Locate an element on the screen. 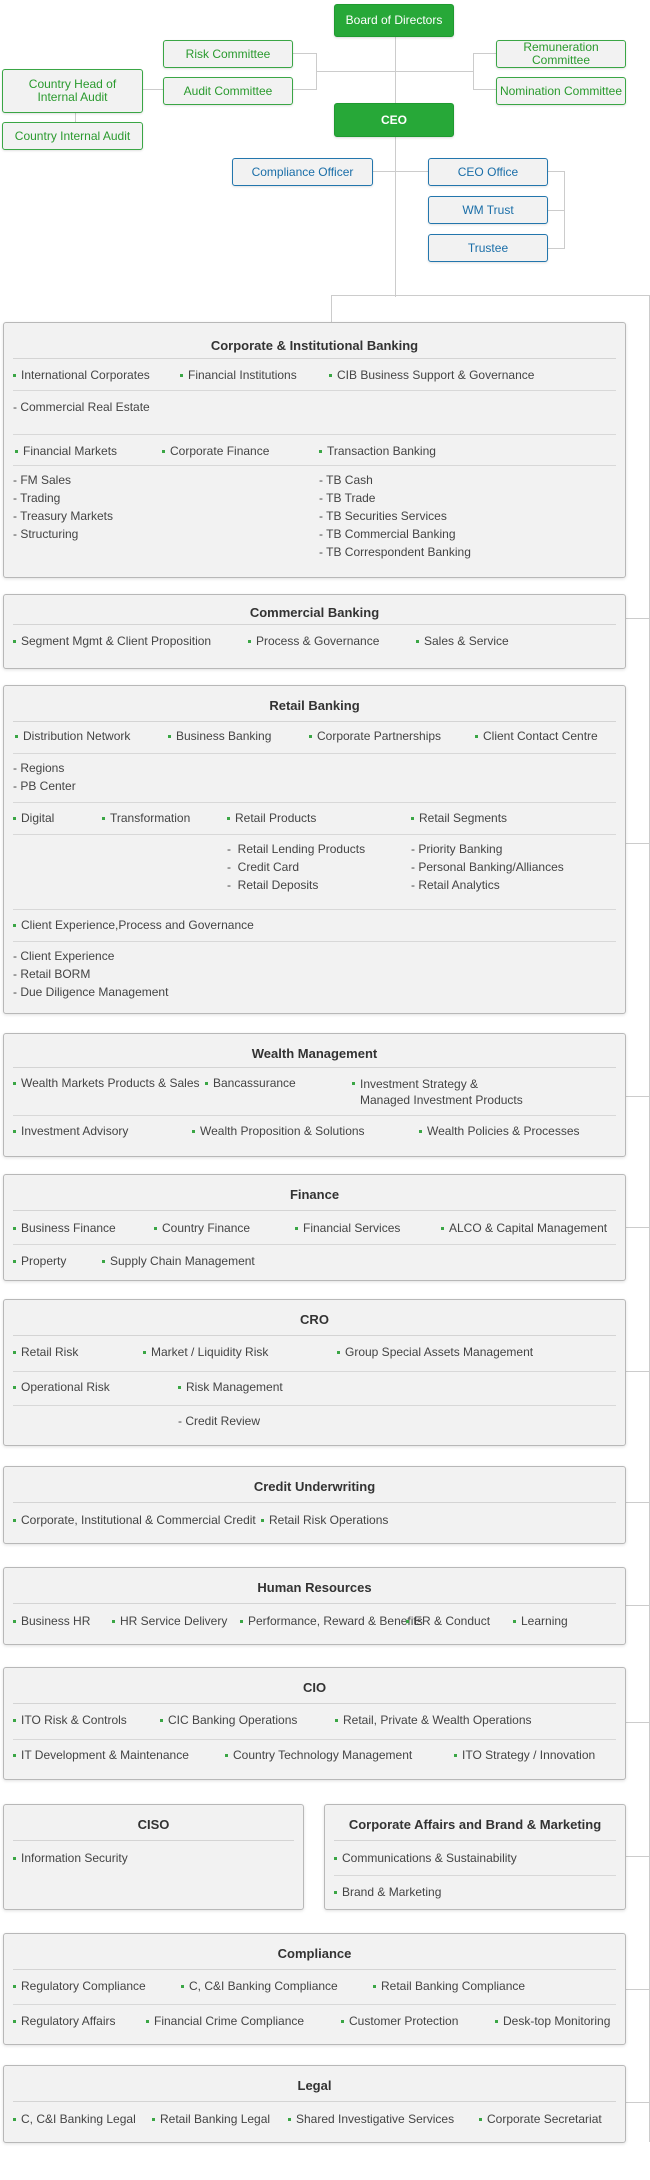  sub-item: - Personal Banking/Alliances is located at coordinates (487, 867).